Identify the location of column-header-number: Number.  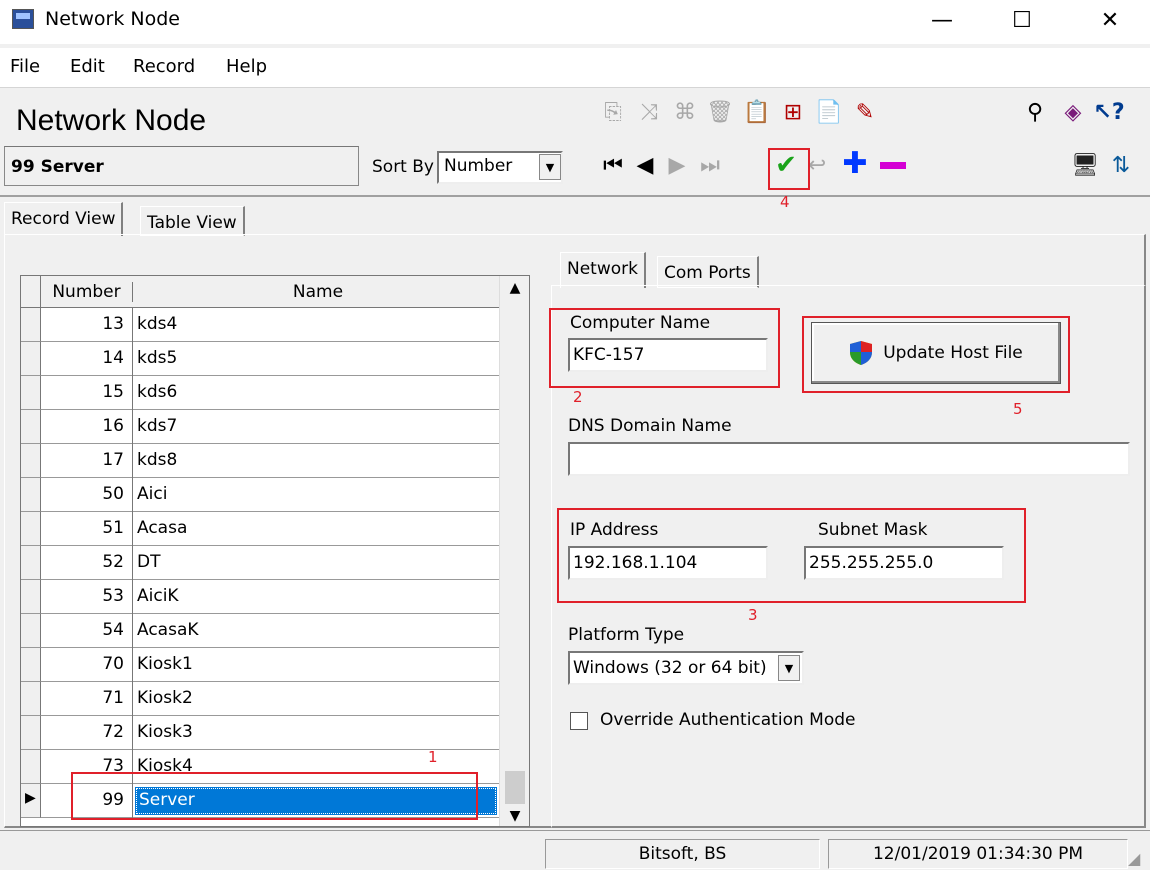
(87, 292).